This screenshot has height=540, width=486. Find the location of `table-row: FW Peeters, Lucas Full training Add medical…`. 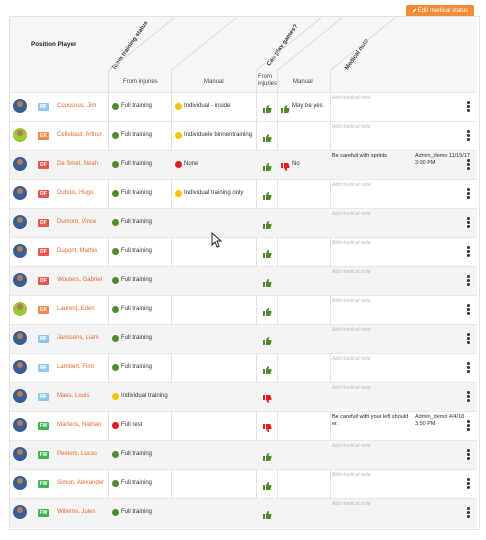

table-row: FW Peeters, Lucas Full training Add medical… is located at coordinates (243, 455).